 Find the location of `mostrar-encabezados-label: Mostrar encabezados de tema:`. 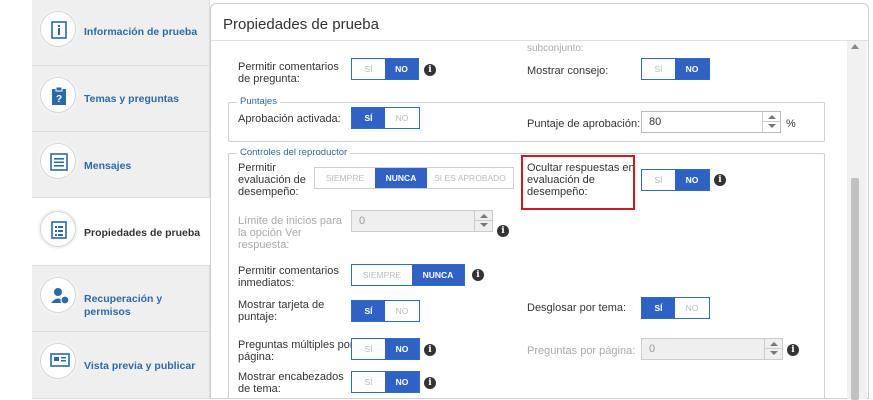

mostrar-encabezados-label: Mostrar encabezados de tema: is located at coordinates (291, 383).